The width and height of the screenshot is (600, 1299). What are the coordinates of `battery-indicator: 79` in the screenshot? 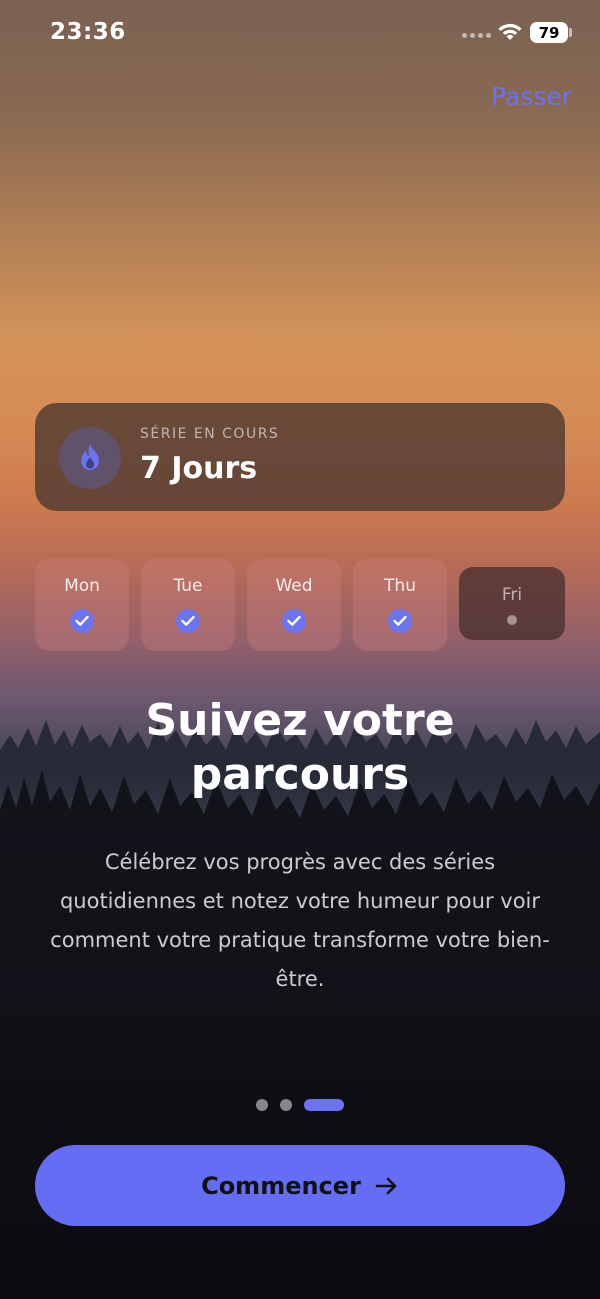 It's located at (549, 32).